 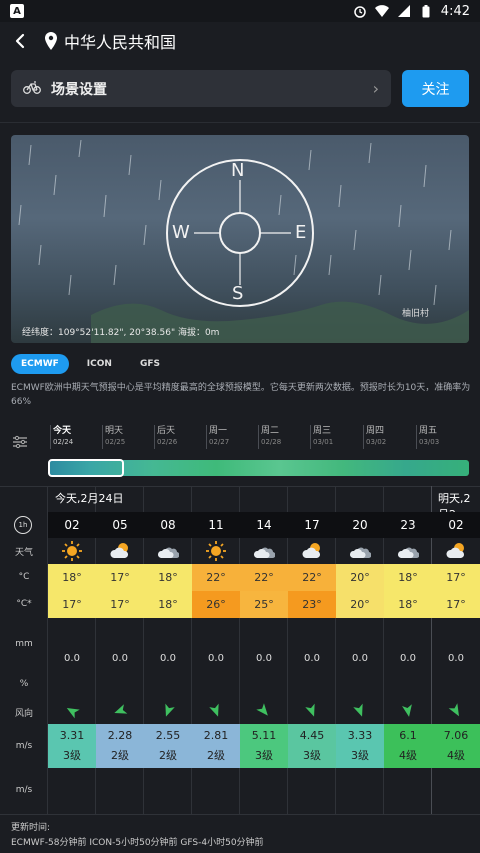 I want to click on location-pin-icon, so click(x=52, y=41).